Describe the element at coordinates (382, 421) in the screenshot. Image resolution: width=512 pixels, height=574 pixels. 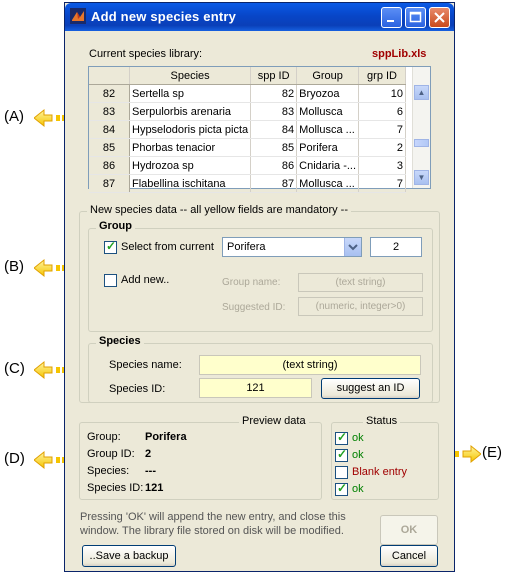
I see `status-panel-title: Status` at that location.